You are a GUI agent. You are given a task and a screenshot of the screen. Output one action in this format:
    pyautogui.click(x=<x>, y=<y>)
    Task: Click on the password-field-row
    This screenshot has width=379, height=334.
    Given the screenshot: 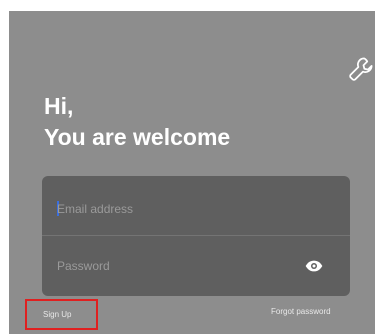 What is the action you would take?
    pyautogui.click(x=196, y=265)
    